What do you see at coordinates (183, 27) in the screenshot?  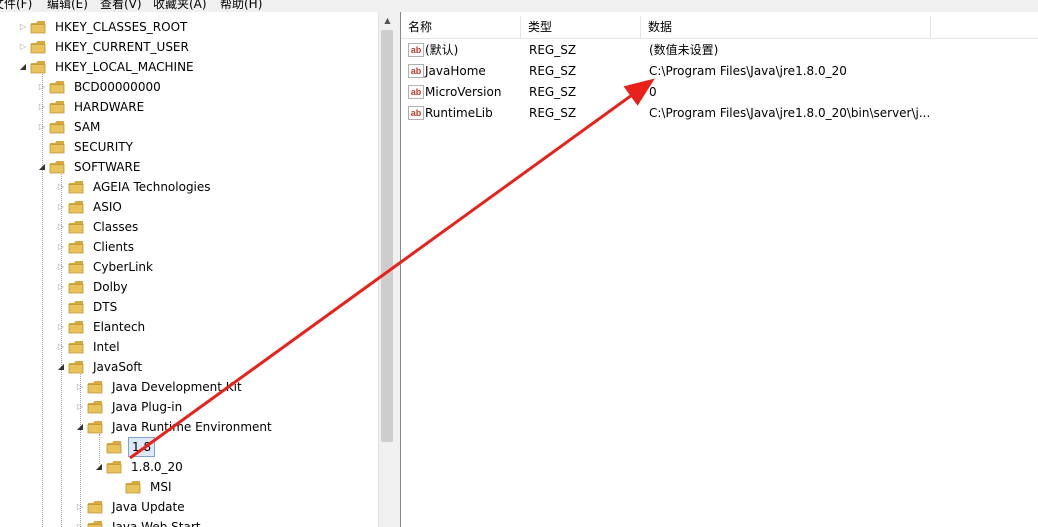 I see `tree-item: ▷ HKEY_CLASSES_ROOT` at bounding box center [183, 27].